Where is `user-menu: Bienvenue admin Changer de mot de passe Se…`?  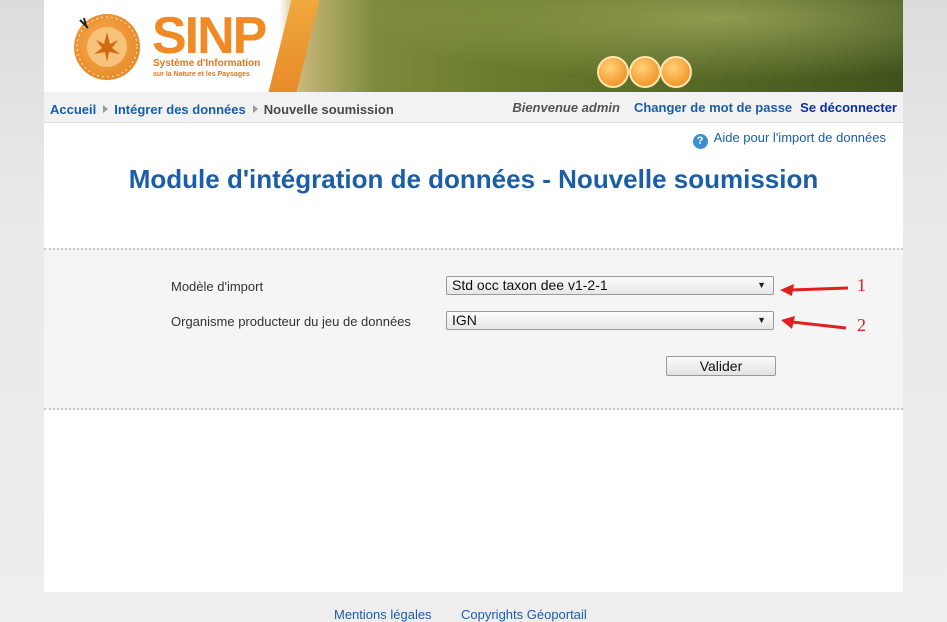
user-menu: Bienvenue admin Changer de mot de passe Se… is located at coordinates (704, 107).